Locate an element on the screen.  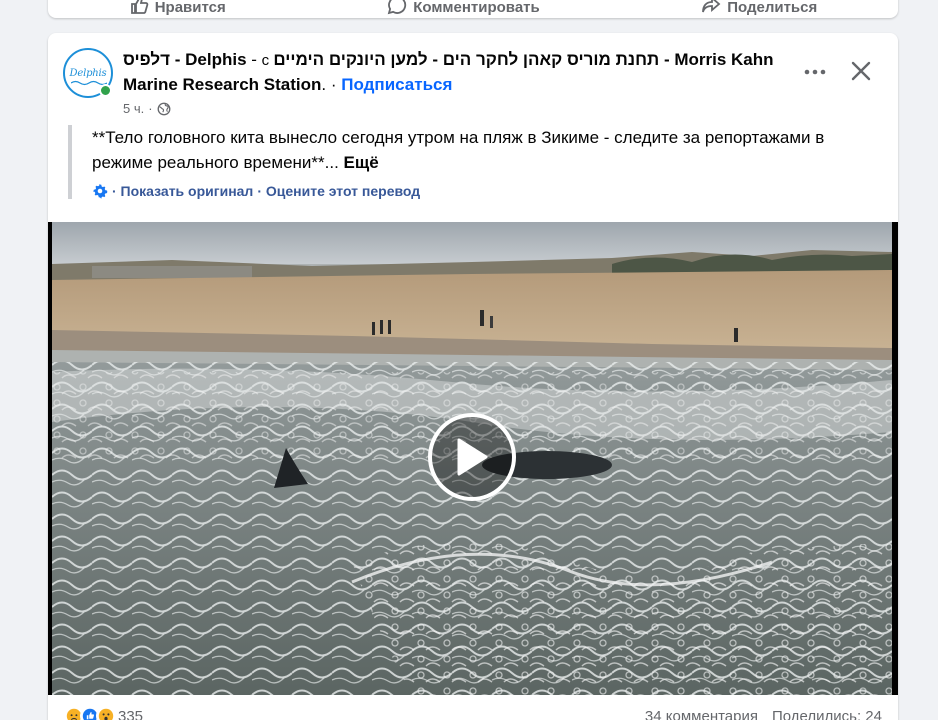
post-stats: 34 комментария Поделились: 24 is located at coordinates (763, 714).